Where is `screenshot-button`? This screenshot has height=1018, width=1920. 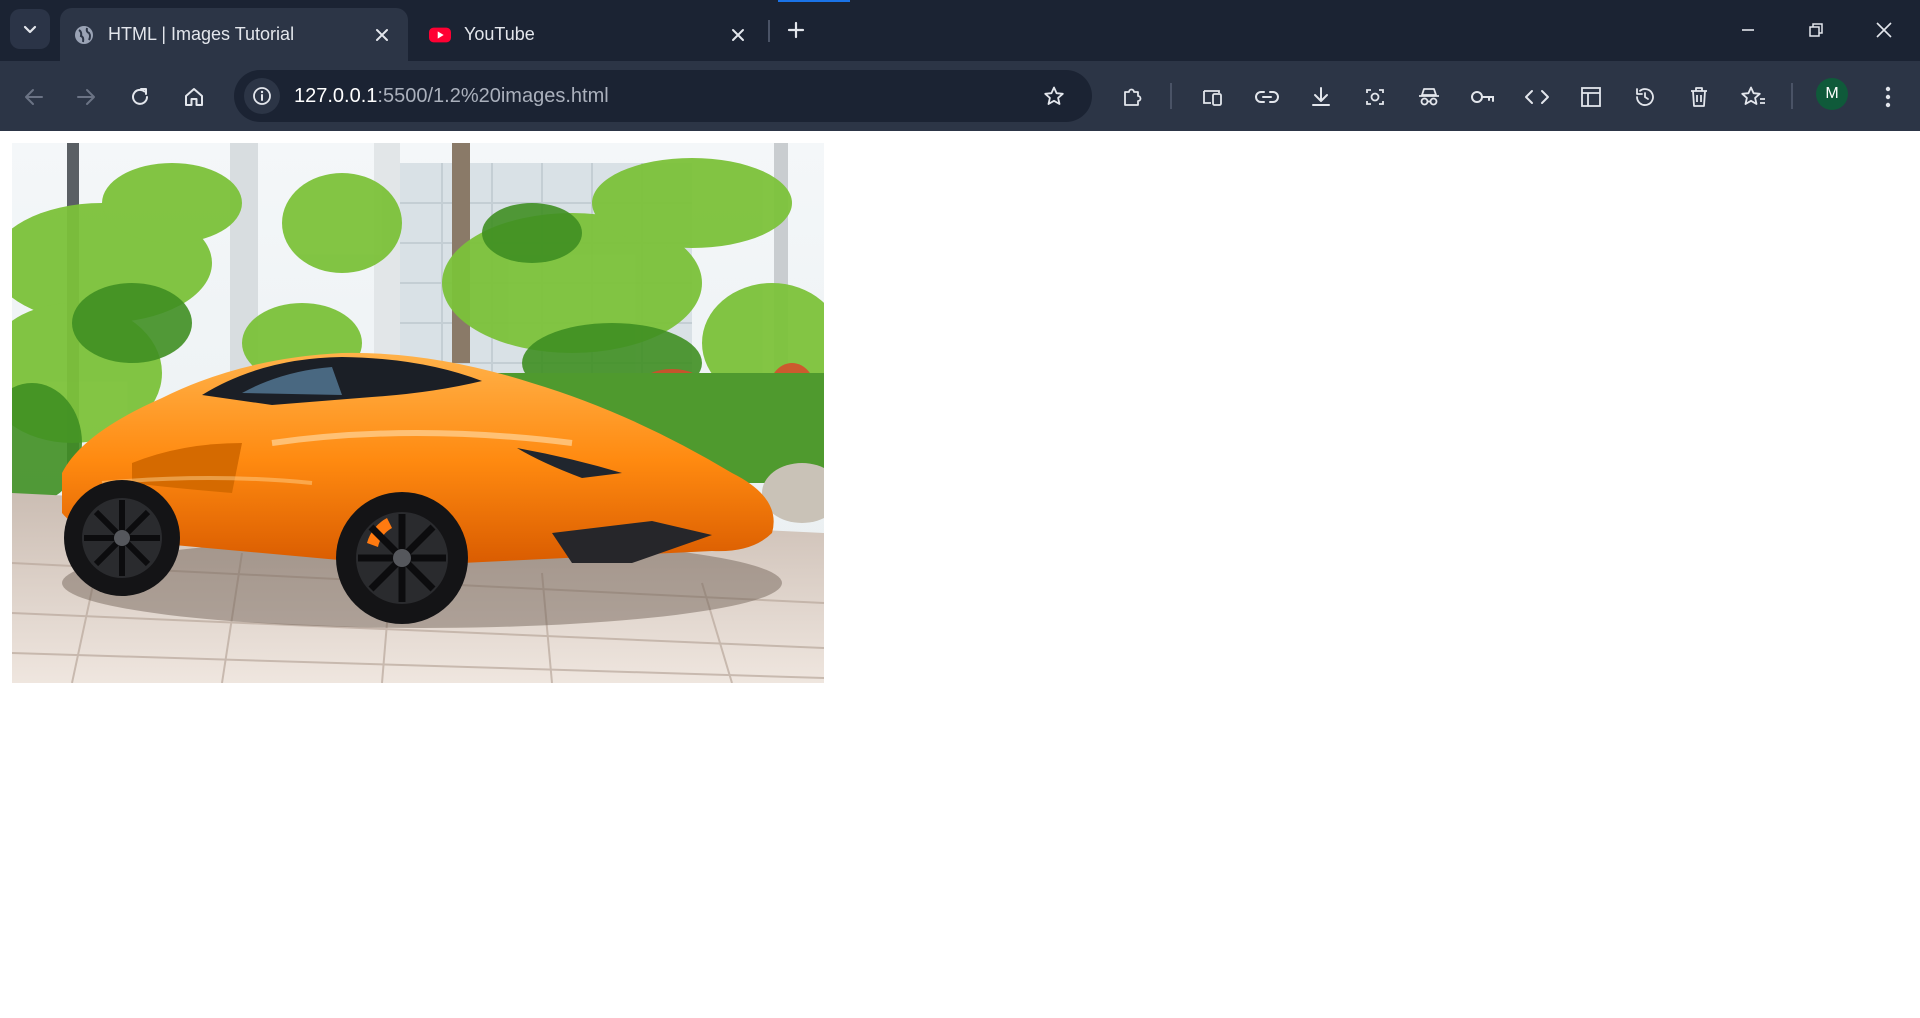 screenshot-button is located at coordinates (1375, 97).